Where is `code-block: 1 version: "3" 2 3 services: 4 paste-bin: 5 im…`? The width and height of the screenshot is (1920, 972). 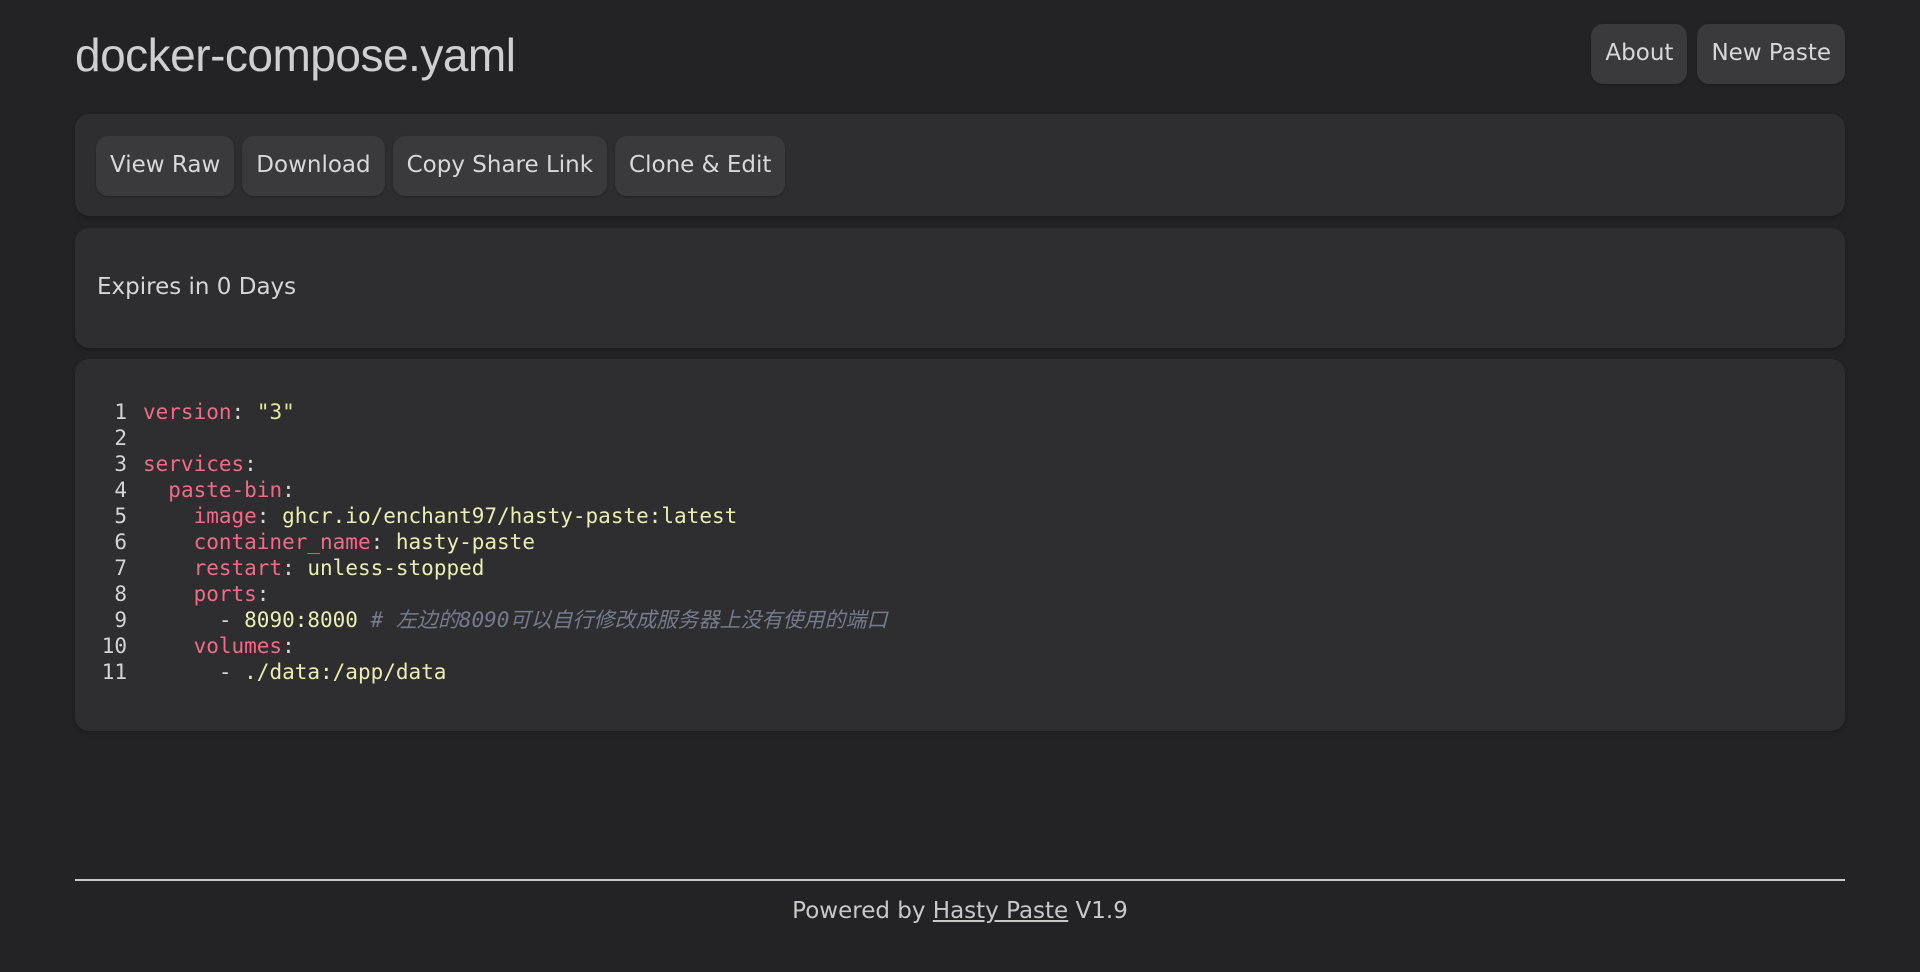 code-block: 1 version: "3" 2 3 services: 4 paste-bin: 5 im… is located at coordinates (492, 542).